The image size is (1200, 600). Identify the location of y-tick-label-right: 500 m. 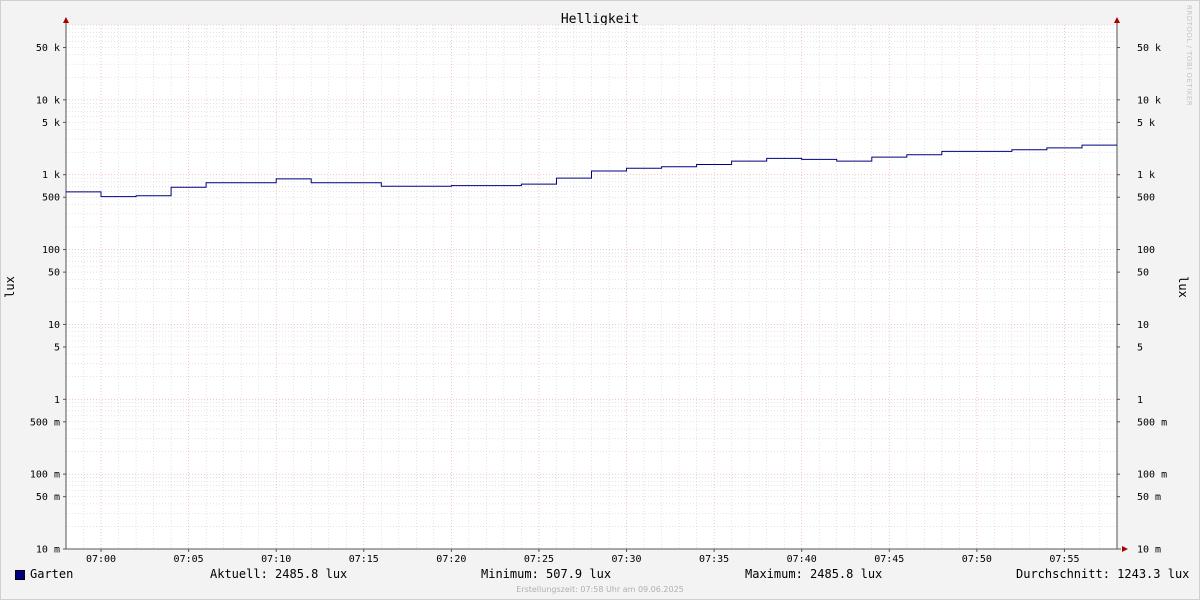
(1152, 422).